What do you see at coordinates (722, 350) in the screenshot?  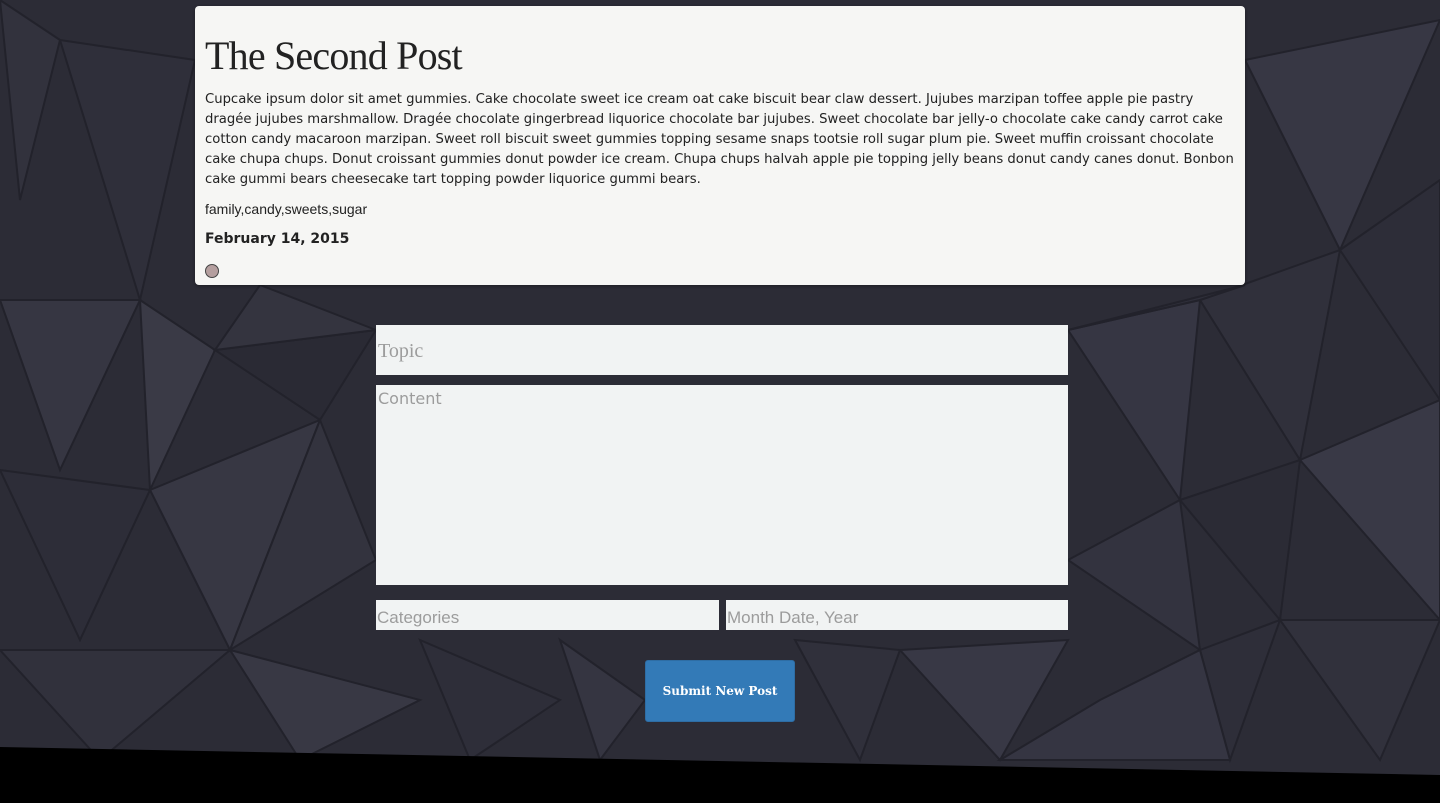 I see `topic-input` at bounding box center [722, 350].